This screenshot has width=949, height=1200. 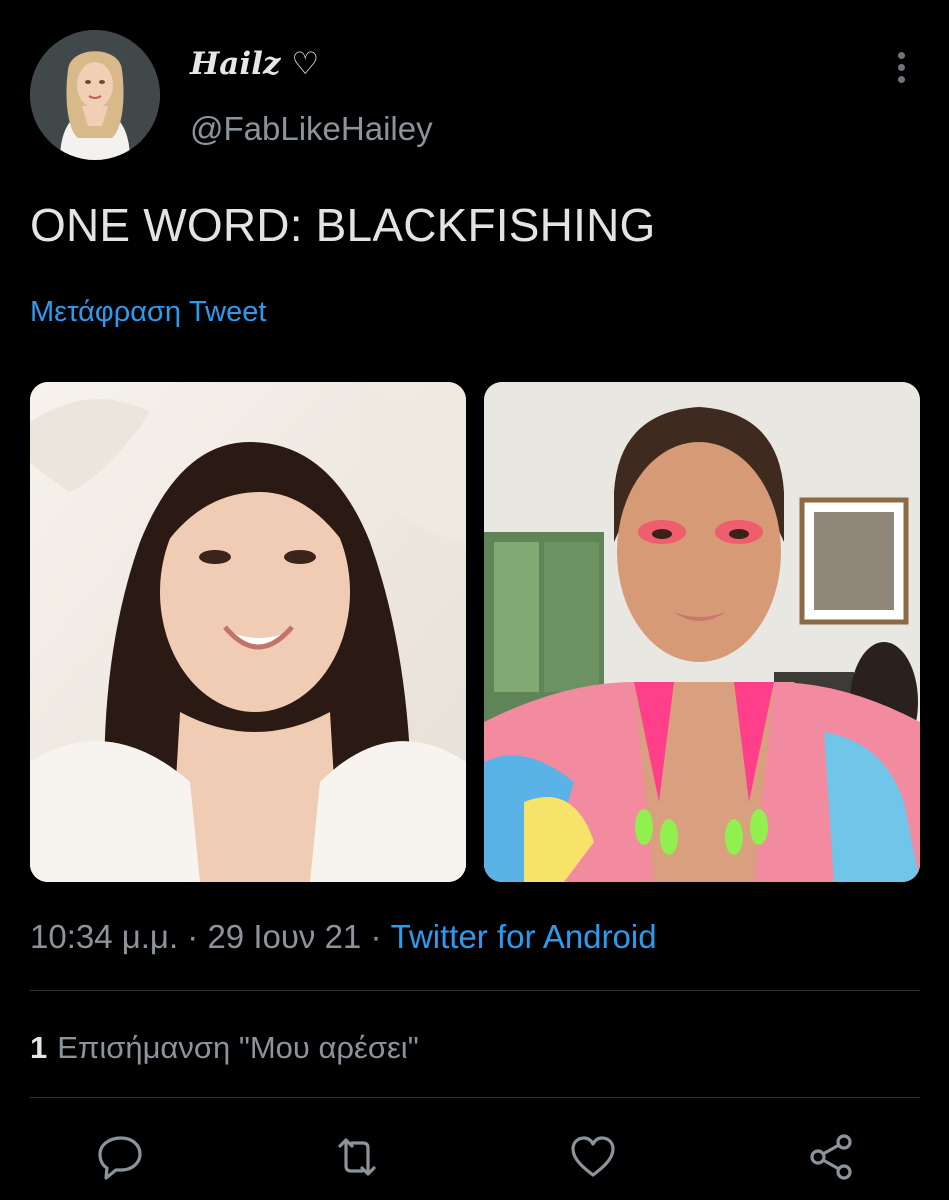 I want to click on author-avatar, so click(x=95, y=95).